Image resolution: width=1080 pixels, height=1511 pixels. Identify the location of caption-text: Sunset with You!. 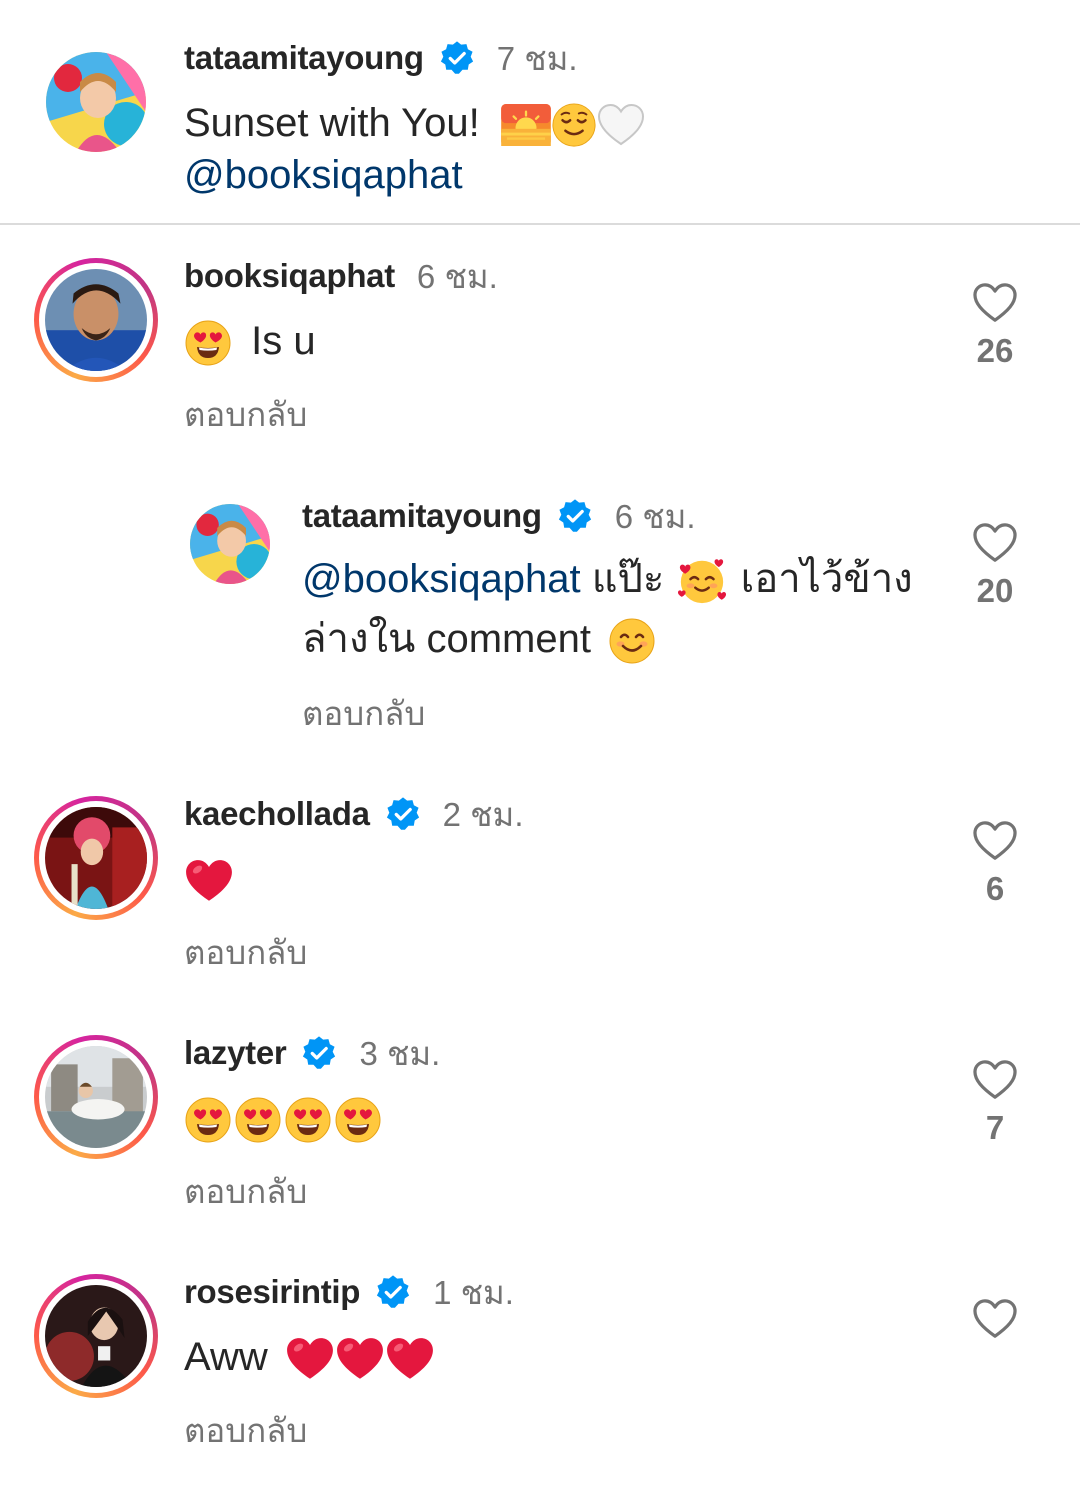
(414, 123).